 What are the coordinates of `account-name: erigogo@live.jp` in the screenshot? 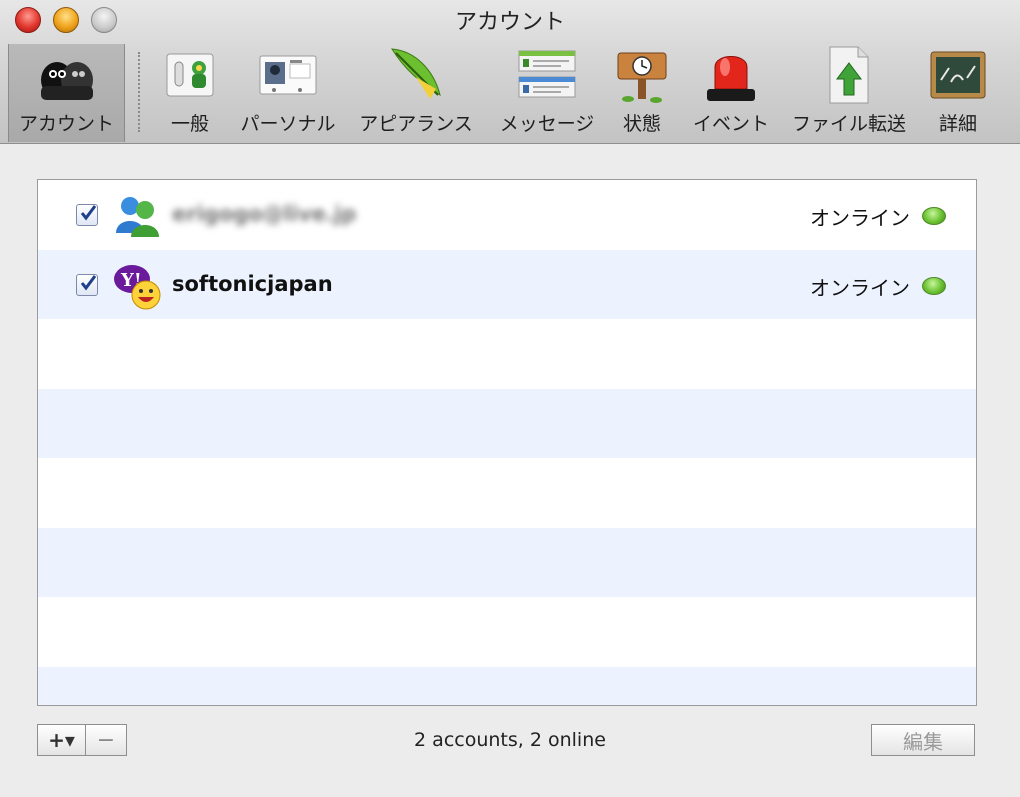 It's located at (264, 214).